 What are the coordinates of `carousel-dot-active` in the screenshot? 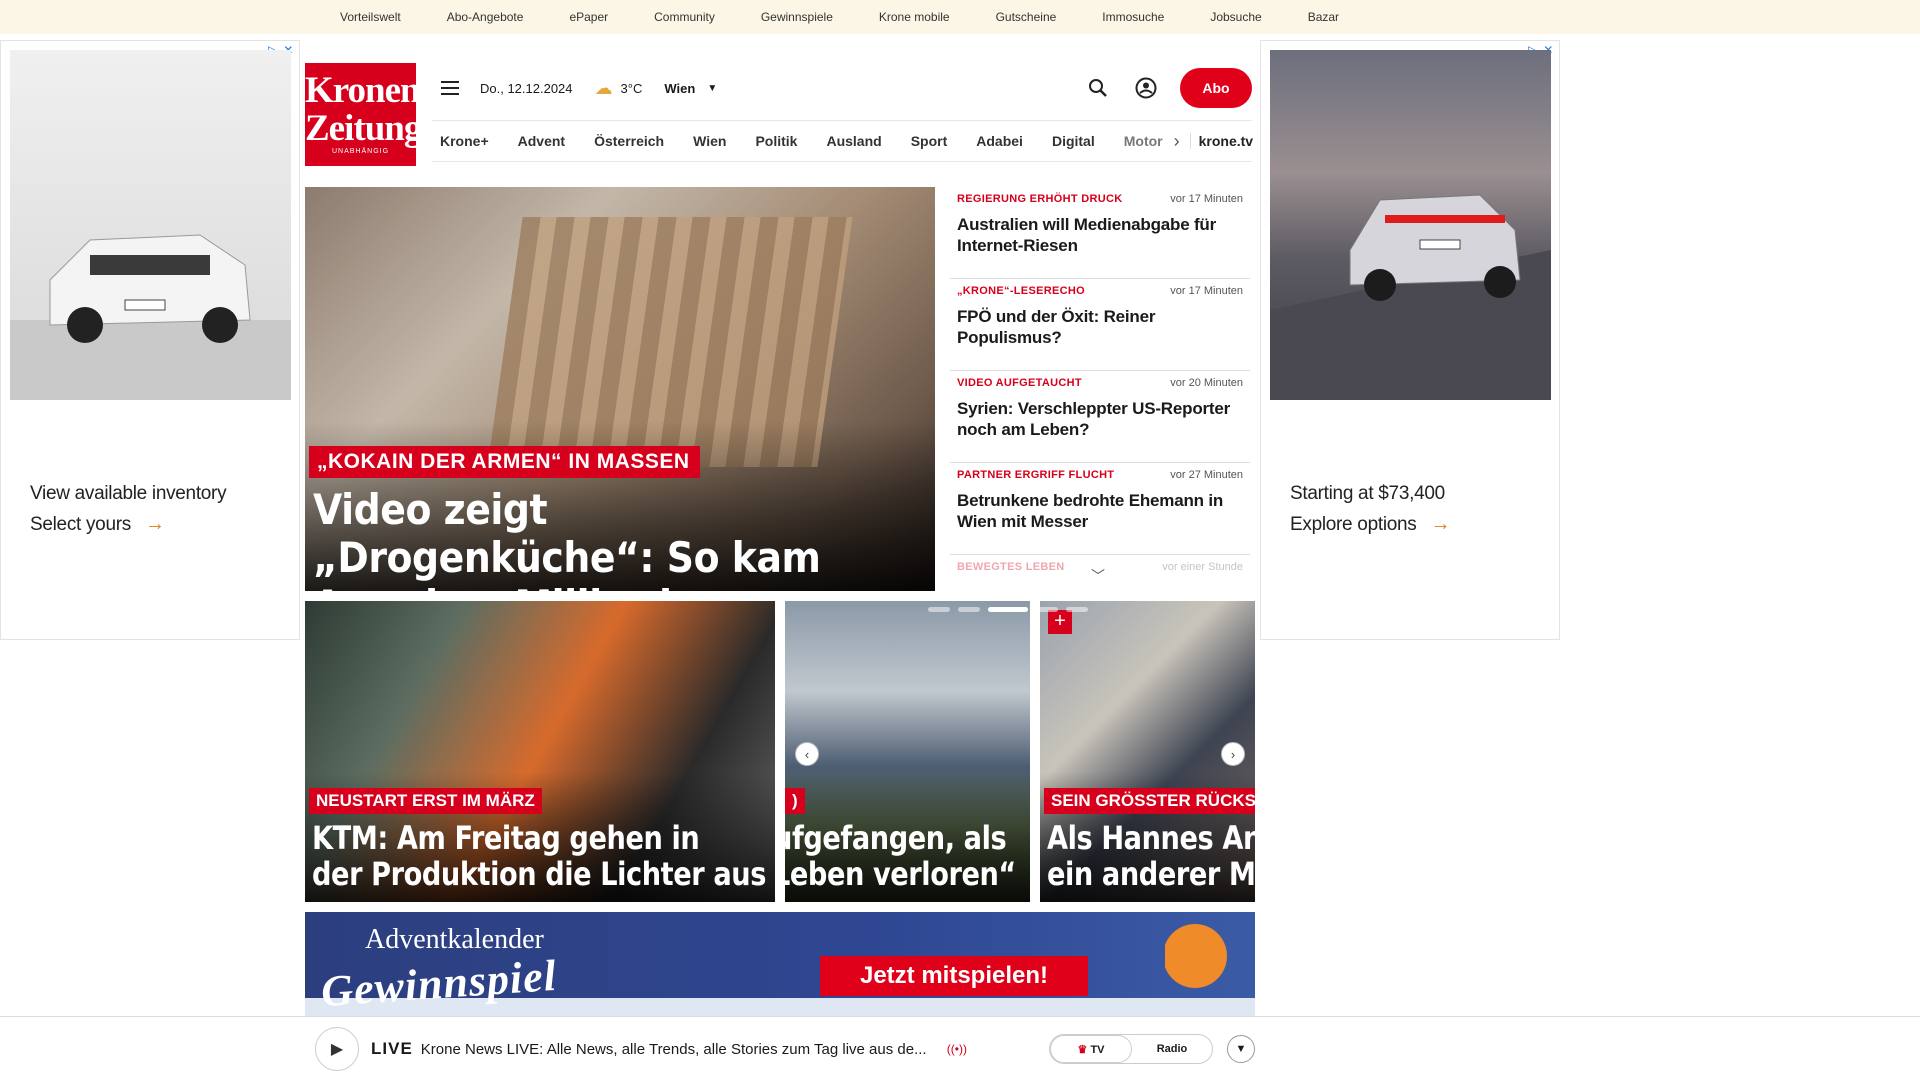 It's located at (1008, 609).